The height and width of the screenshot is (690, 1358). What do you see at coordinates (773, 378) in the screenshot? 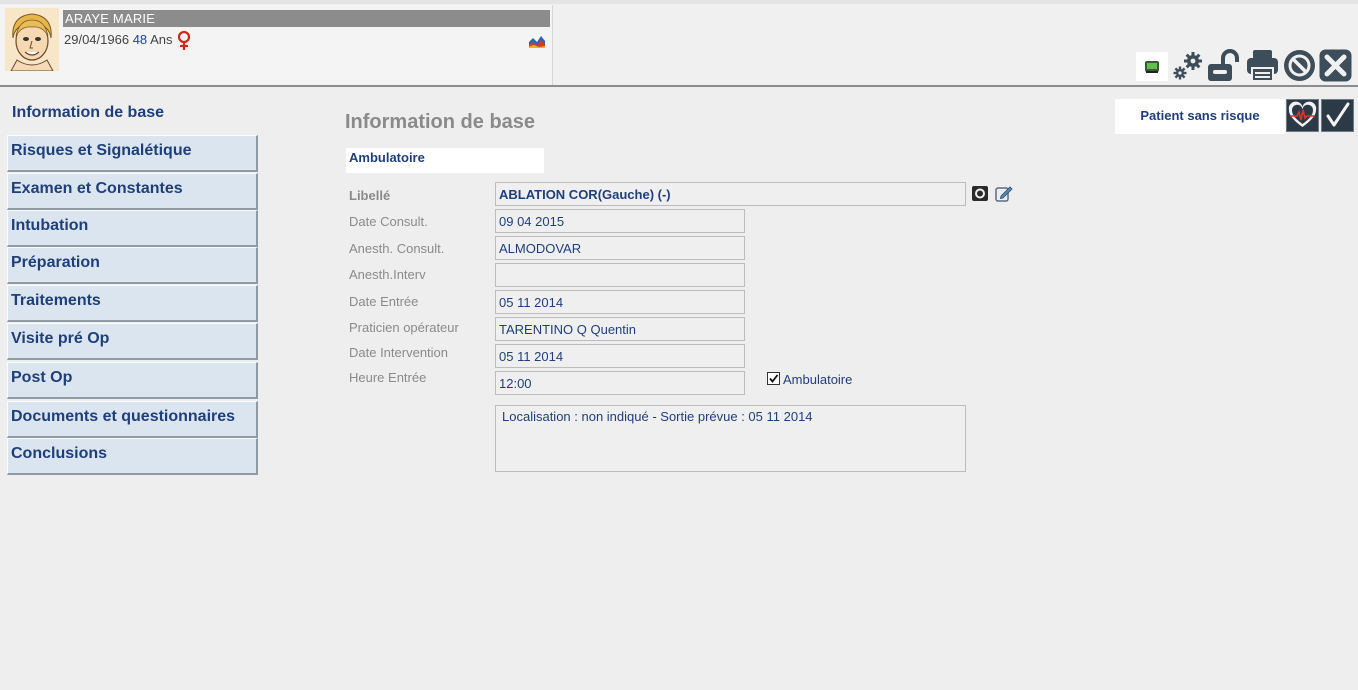
I see `checkbox-box` at bounding box center [773, 378].